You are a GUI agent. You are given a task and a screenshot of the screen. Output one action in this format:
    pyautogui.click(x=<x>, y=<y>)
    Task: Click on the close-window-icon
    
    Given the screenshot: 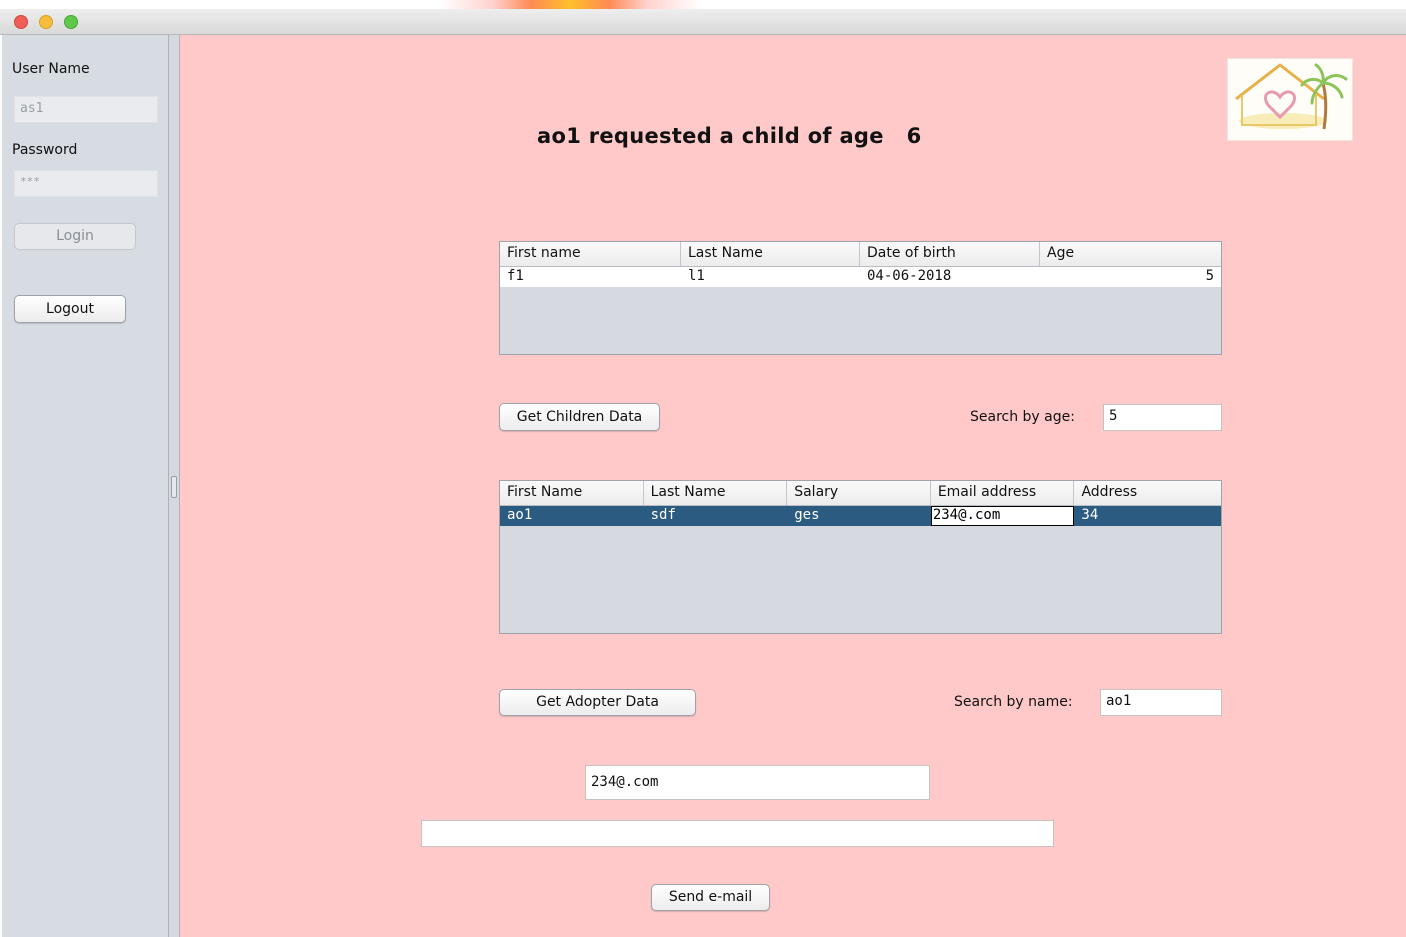 What is the action you would take?
    pyautogui.click(x=21, y=22)
    